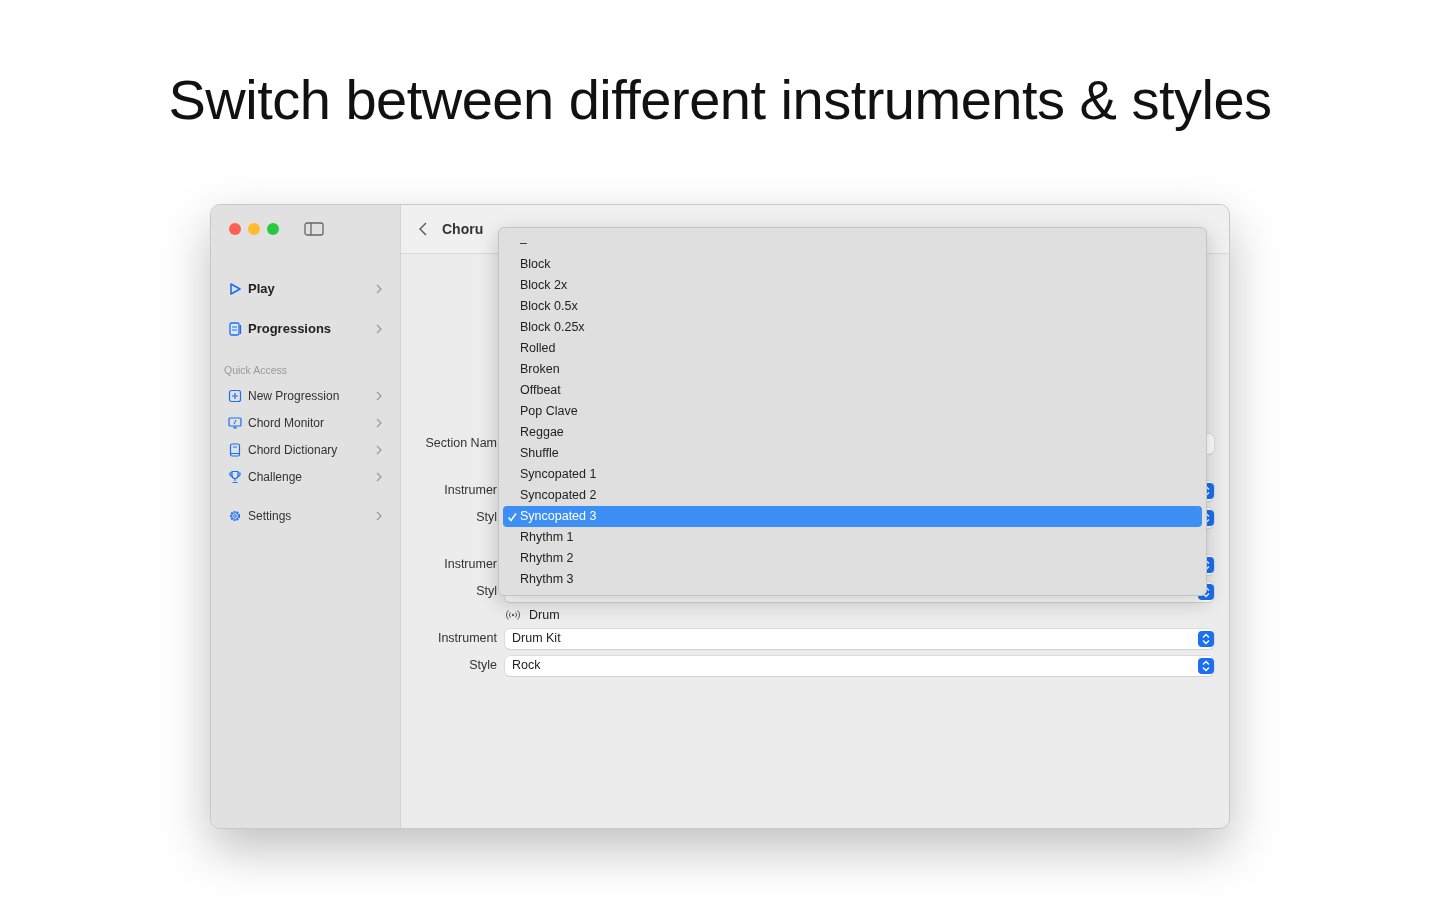 The image size is (1440, 900). Describe the element at coordinates (852, 558) in the screenshot. I see `menu-item: Rhythm 2` at that location.